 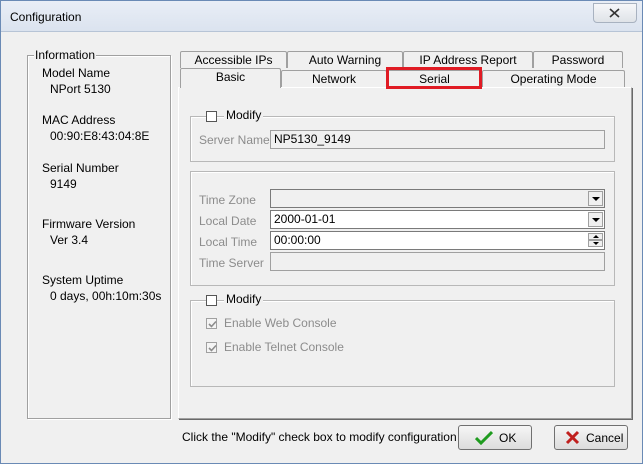 What do you see at coordinates (76, 73) in the screenshot?
I see `model-name-label: Model Name` at bounding box center [76, 73].